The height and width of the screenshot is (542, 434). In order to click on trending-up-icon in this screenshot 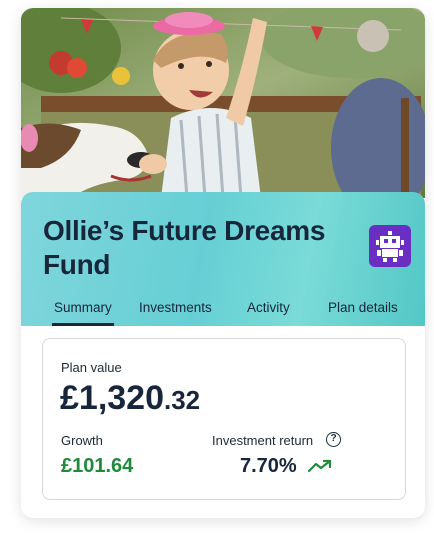, I will do `click(320, 466)`.